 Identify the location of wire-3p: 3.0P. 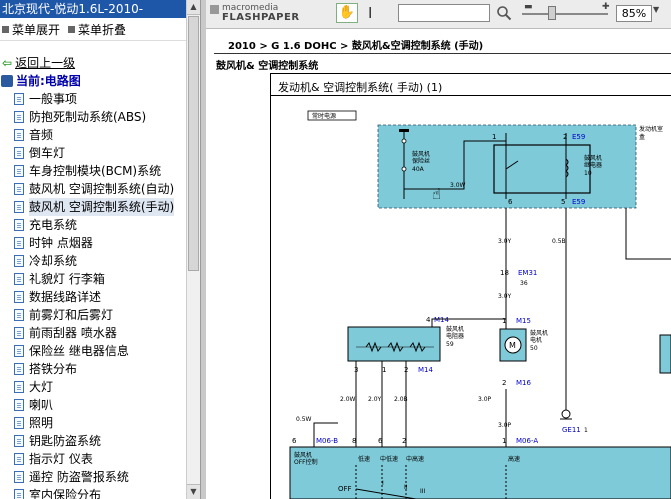
(485, 399).